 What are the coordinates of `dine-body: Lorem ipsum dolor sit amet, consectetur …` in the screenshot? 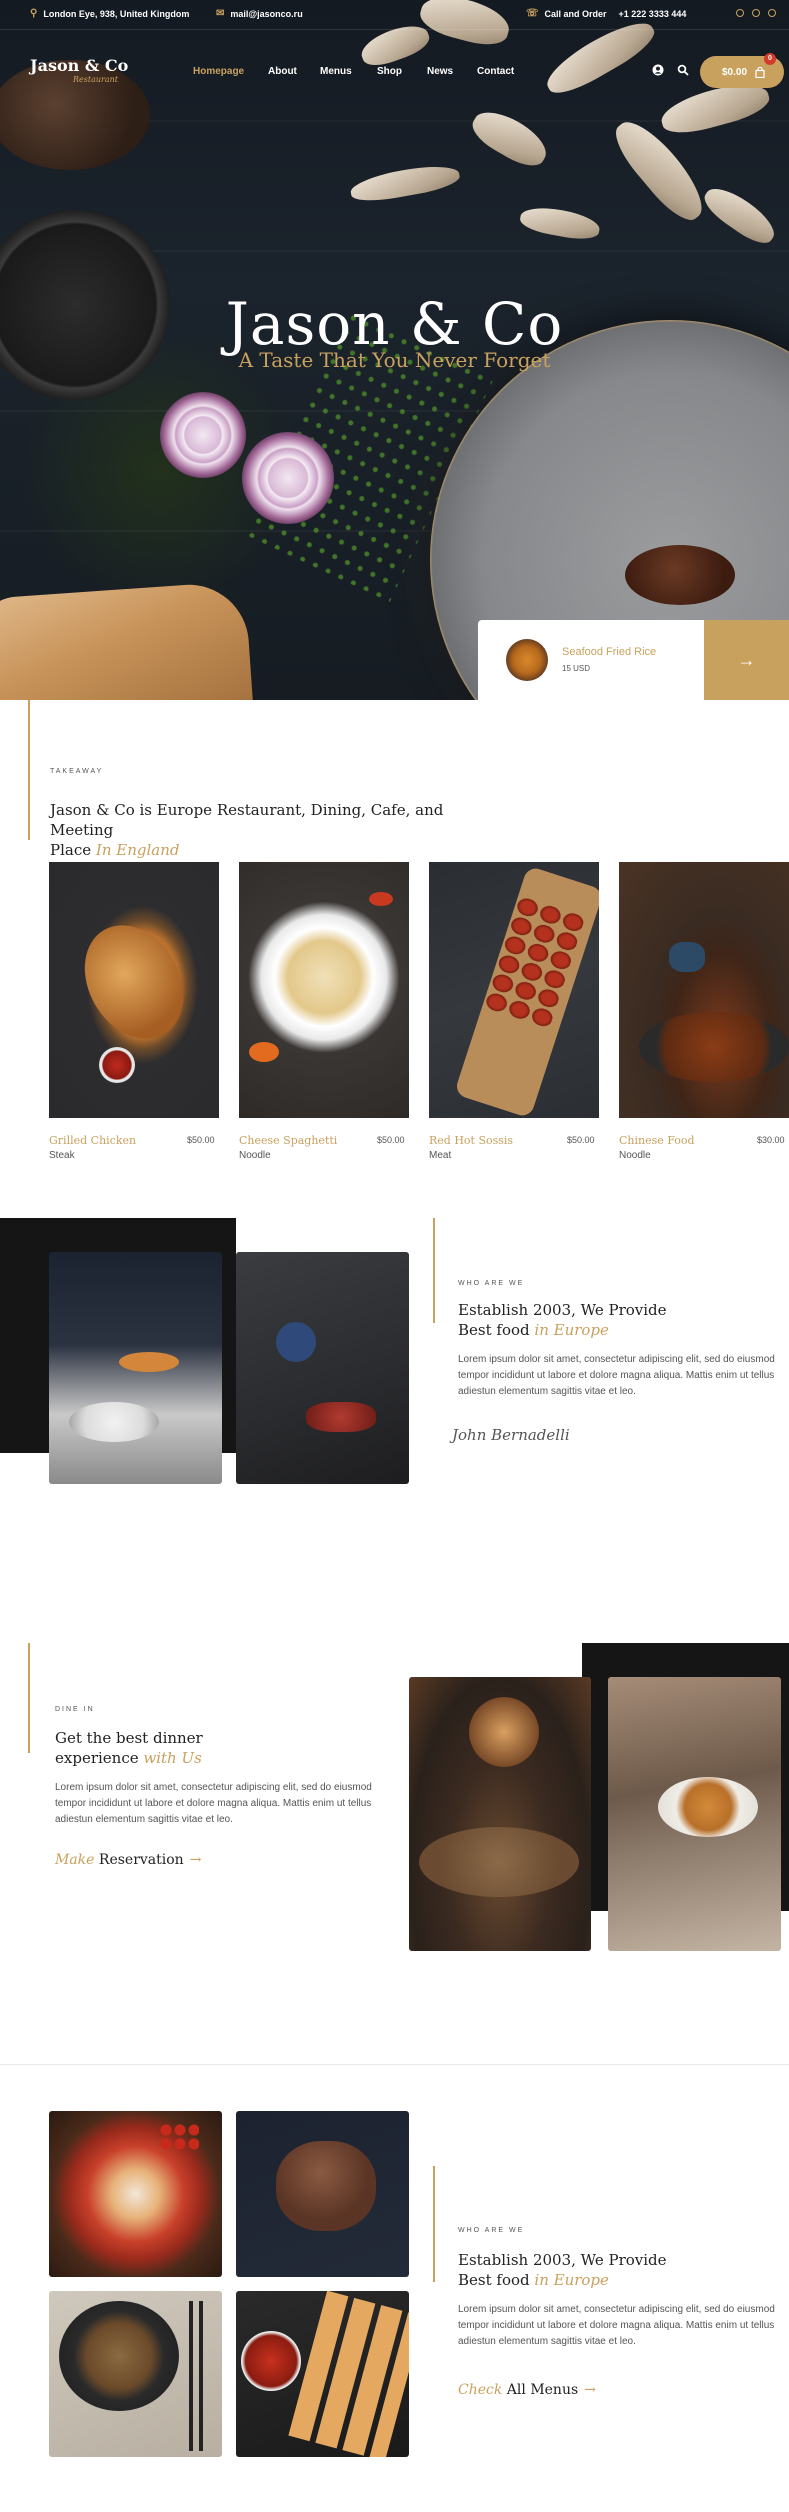 It's located at (213, 1803).